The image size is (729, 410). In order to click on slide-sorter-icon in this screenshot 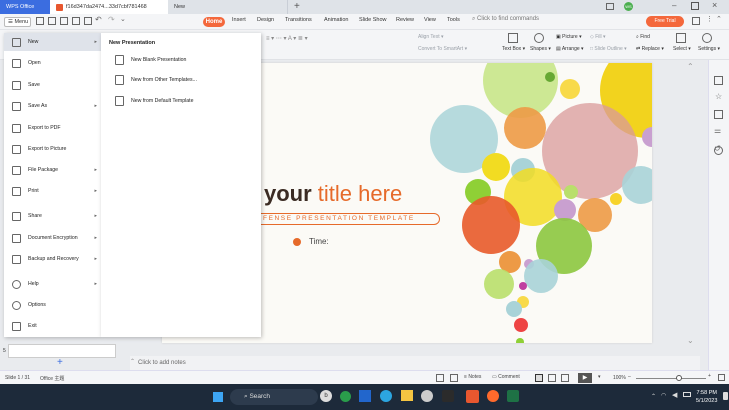, I will do `click(552, 378)`.